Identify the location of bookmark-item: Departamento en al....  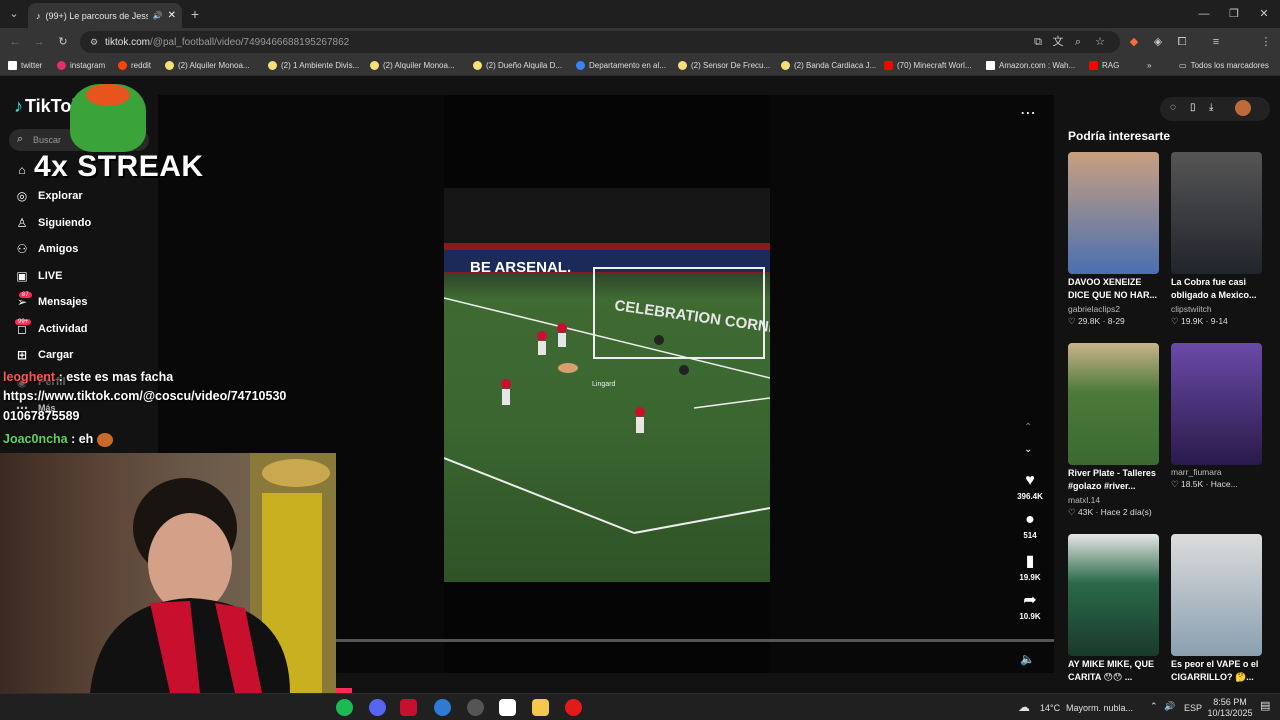
(621, 65).